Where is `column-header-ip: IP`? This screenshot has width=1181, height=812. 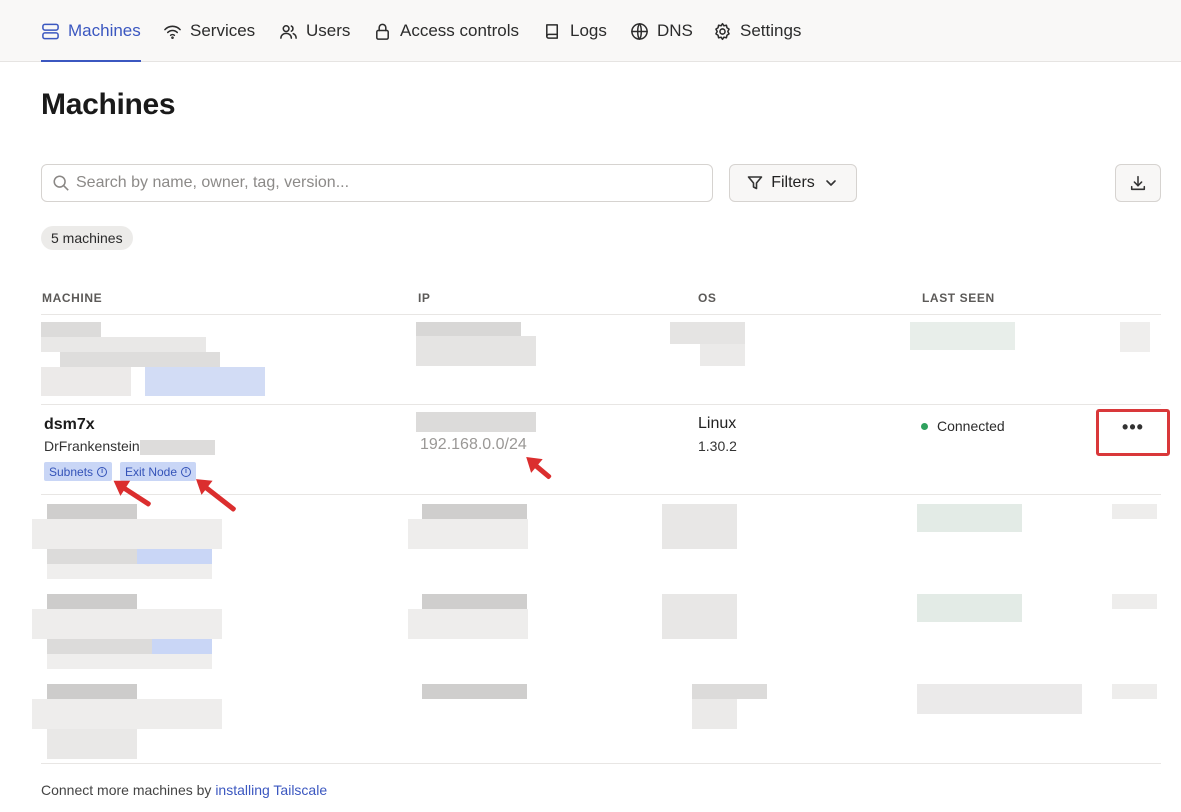 column-header-ip: IP is located at coordinates (424, 298).